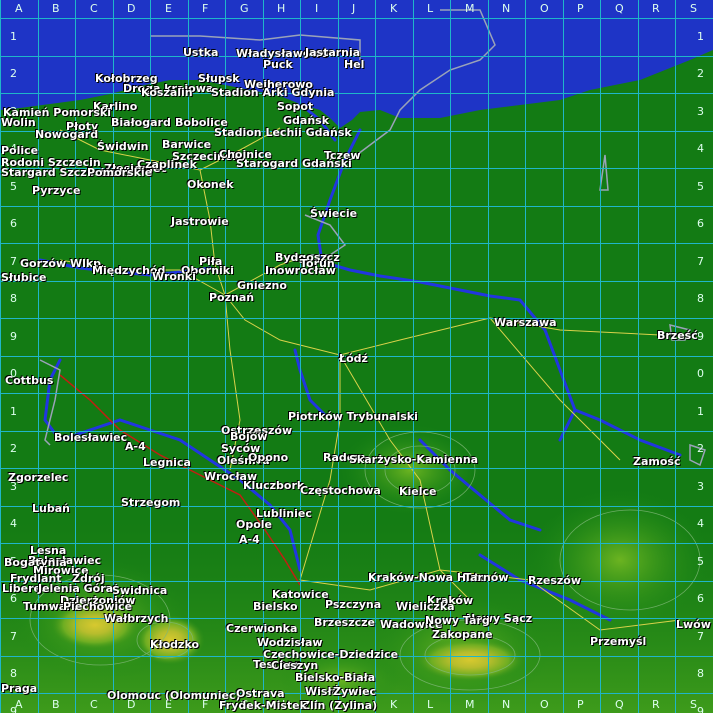 This screenshot has height=713, width=713. What do you see at coordinates (354, 692) in the screenshot?
I see `city-label: Żywiec` at bounding box center [354, 692].